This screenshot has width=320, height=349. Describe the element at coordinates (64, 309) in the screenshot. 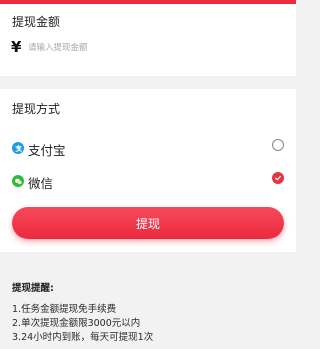

I see `tip-item: 1.任务金额提现免手续费` at that location.